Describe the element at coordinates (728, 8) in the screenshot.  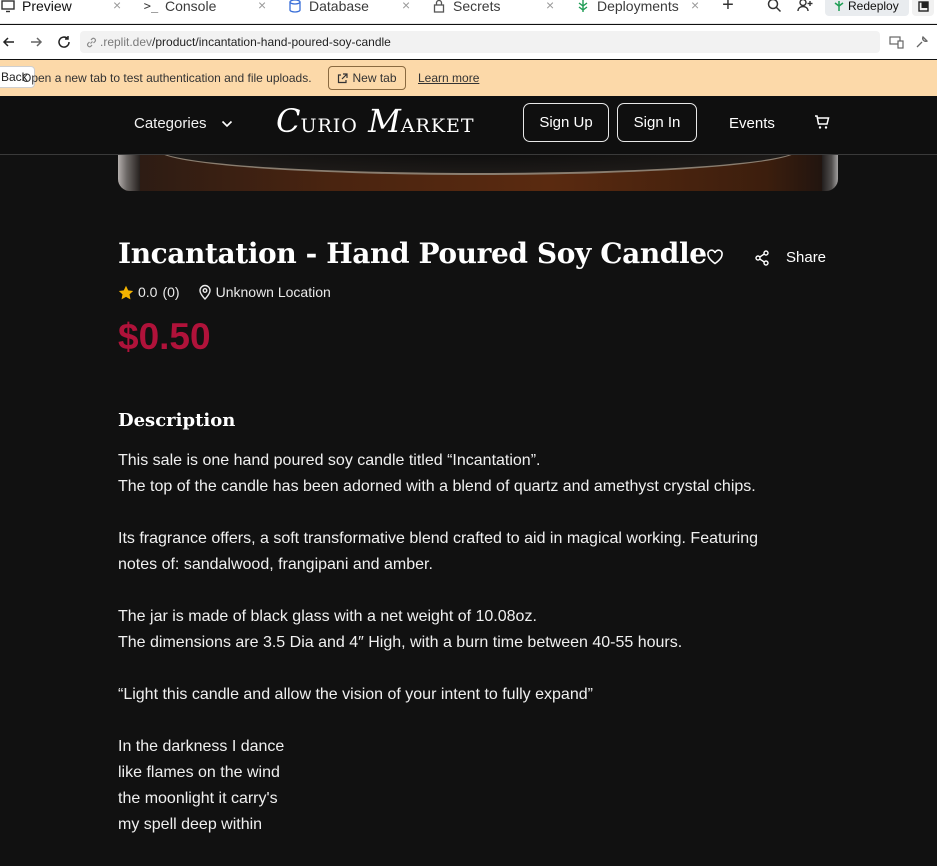
I see `new-tab-plus-icon: +` at that location.